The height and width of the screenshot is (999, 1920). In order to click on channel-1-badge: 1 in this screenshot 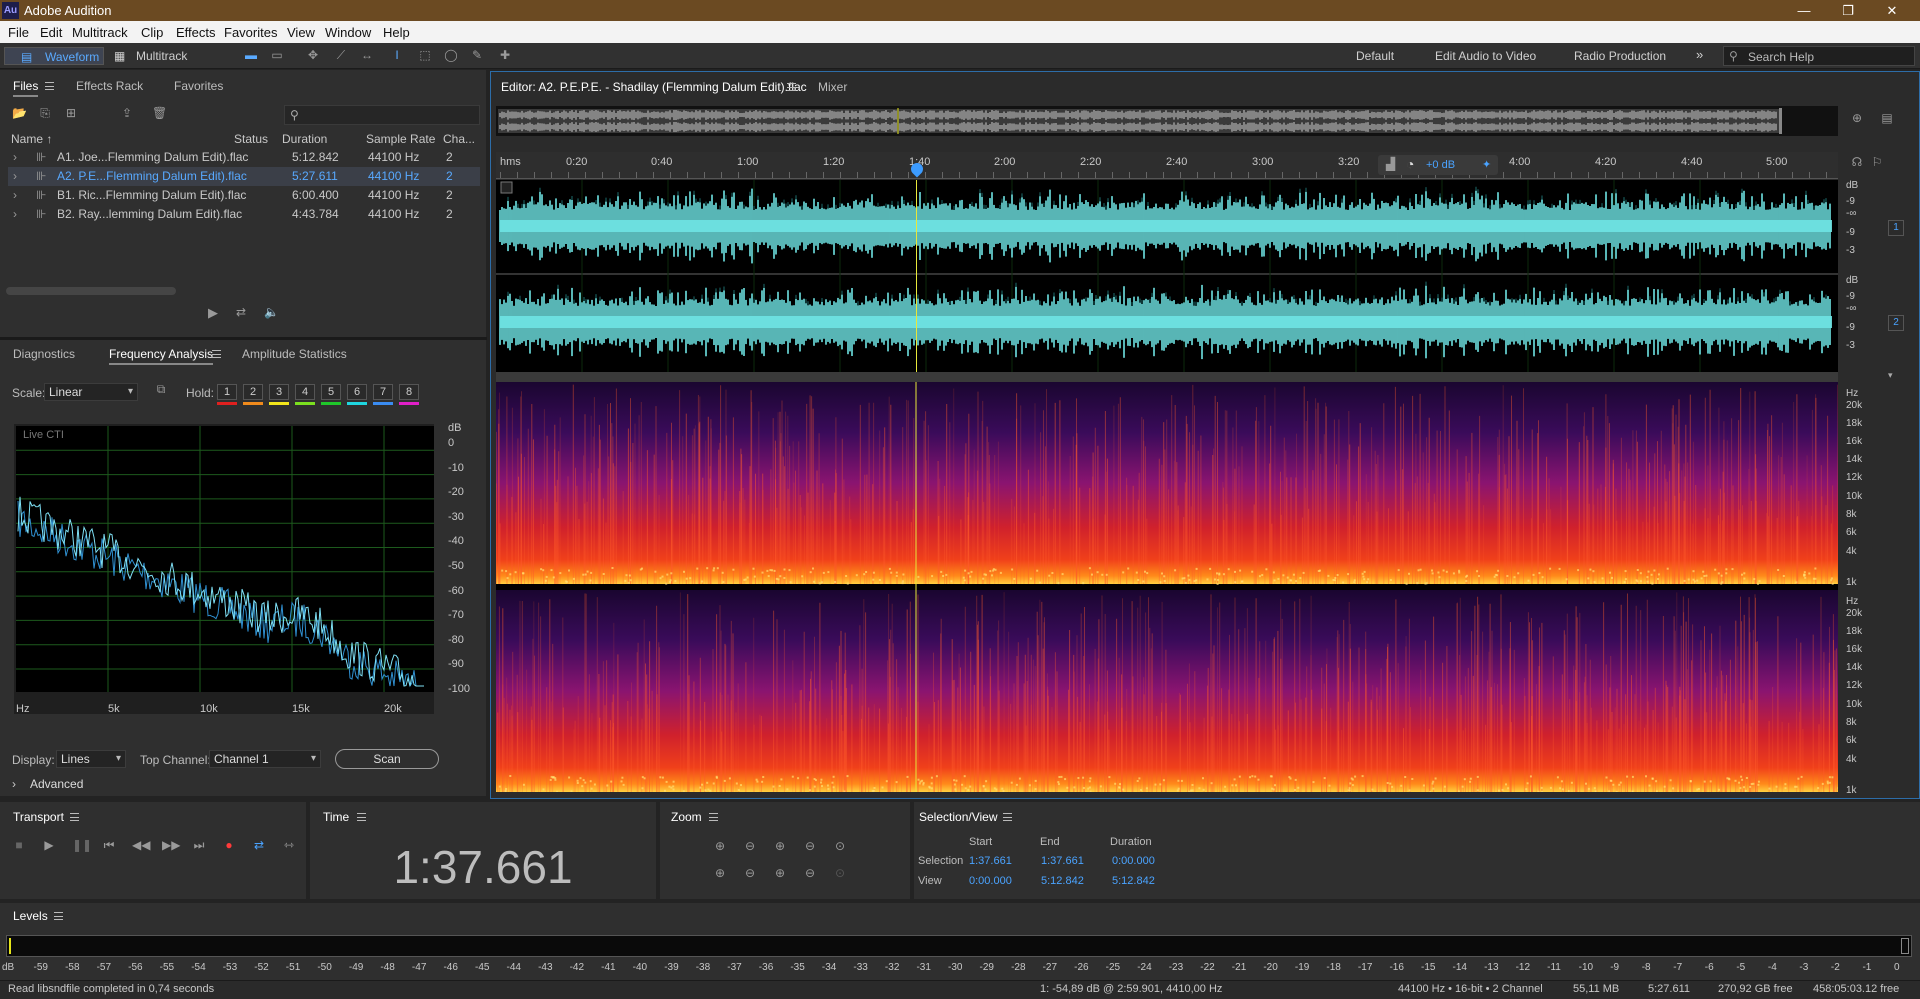, I will do `click(1896, 228)`.